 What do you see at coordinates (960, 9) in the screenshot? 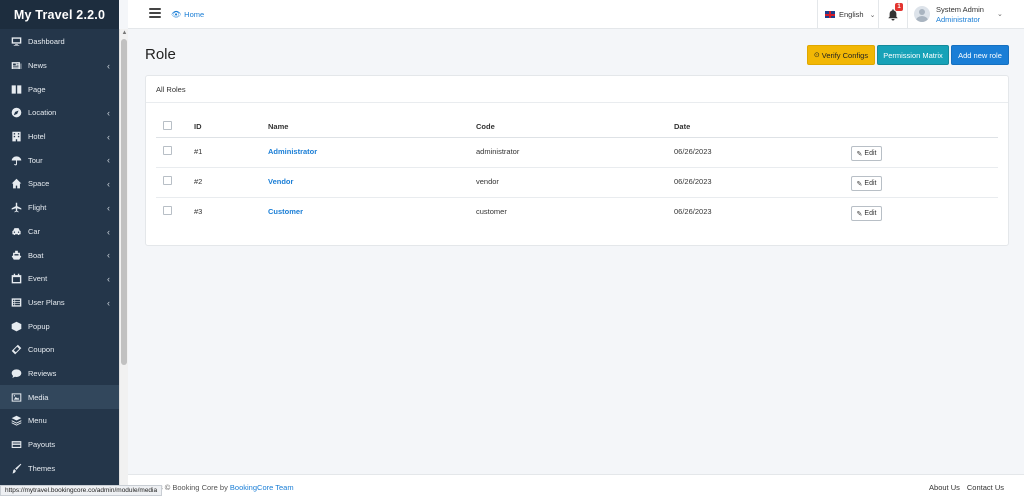
I see `user-name: System Admin` at bounding box center [960, 9].